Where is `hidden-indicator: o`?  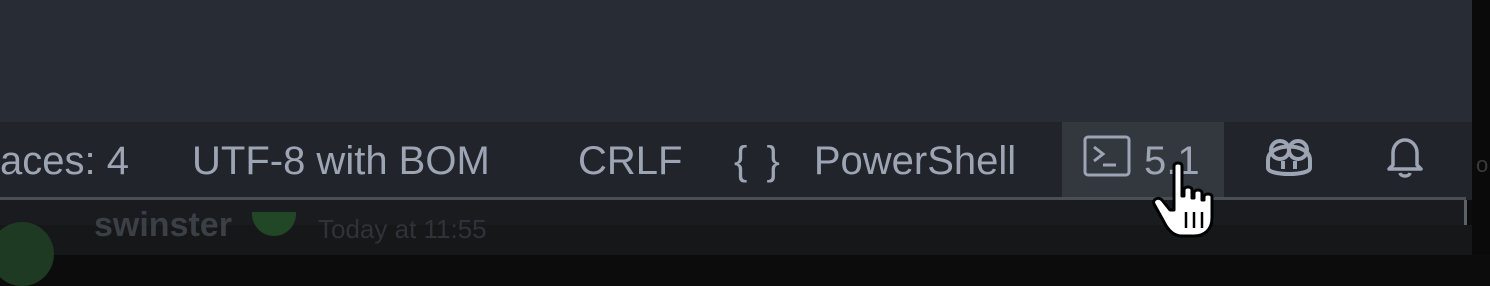
hidden-indicator: o is located at coordinates (1482, 164).